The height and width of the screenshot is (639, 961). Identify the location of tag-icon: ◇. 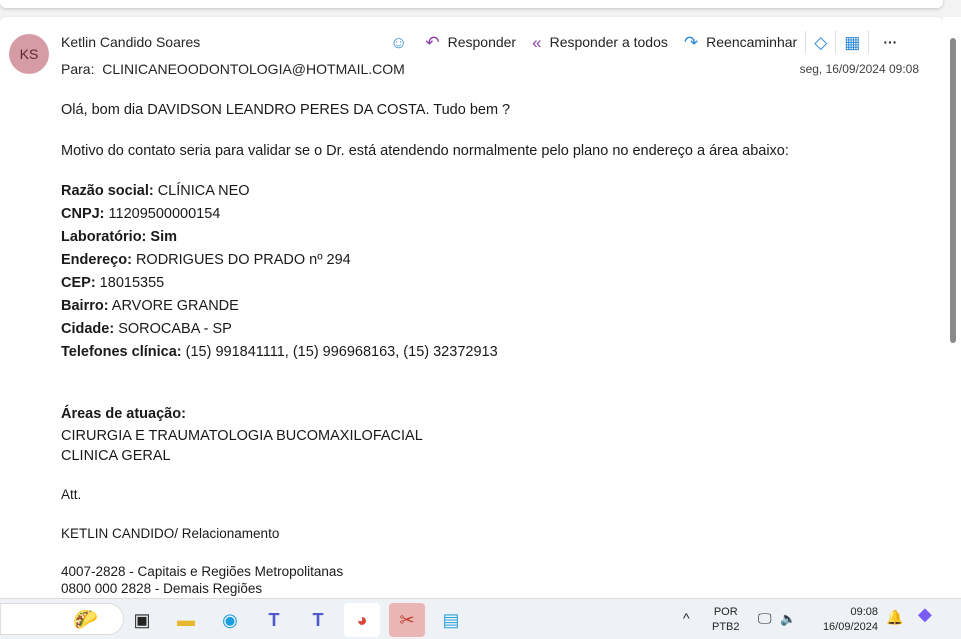
(820, 42).